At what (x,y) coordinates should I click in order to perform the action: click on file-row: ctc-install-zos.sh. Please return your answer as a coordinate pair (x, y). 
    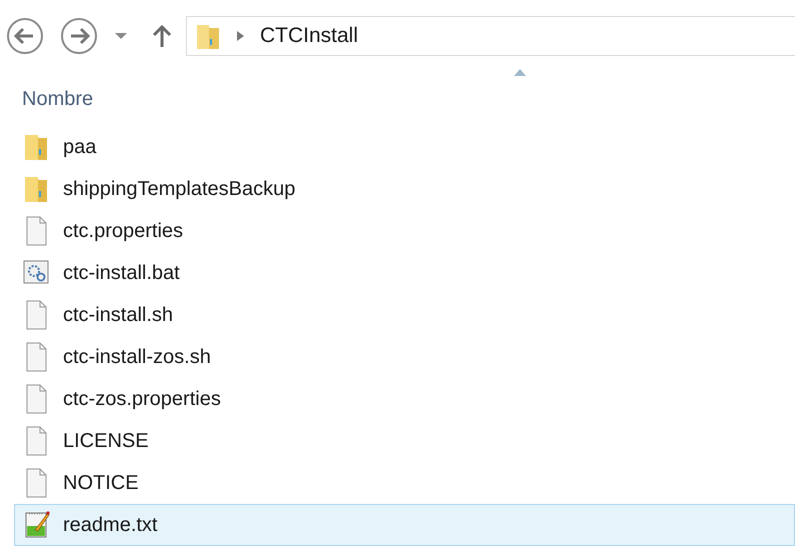
    Looking at the image, I should click on (404, 357).